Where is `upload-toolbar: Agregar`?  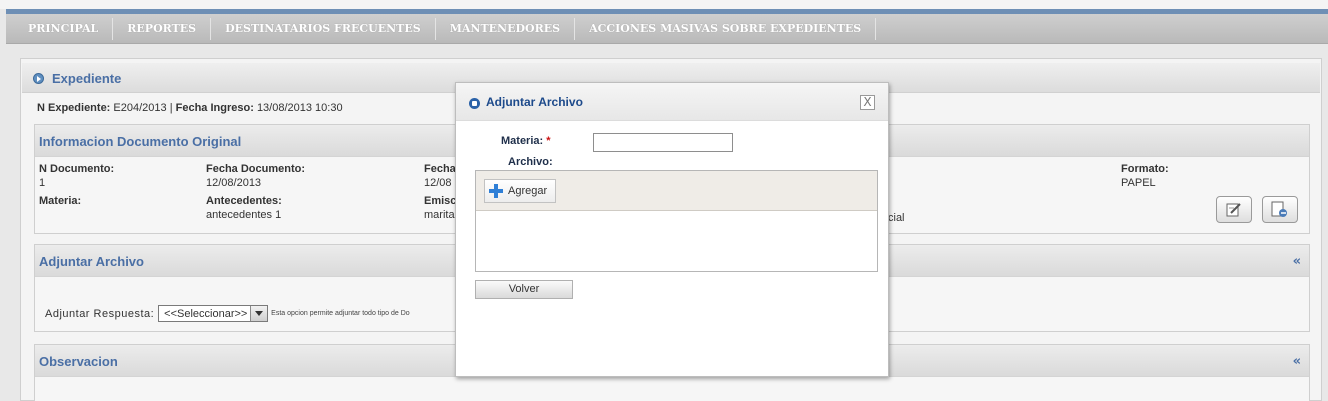
upload-toolbar: Agregar is located at coordinates (676, 191).